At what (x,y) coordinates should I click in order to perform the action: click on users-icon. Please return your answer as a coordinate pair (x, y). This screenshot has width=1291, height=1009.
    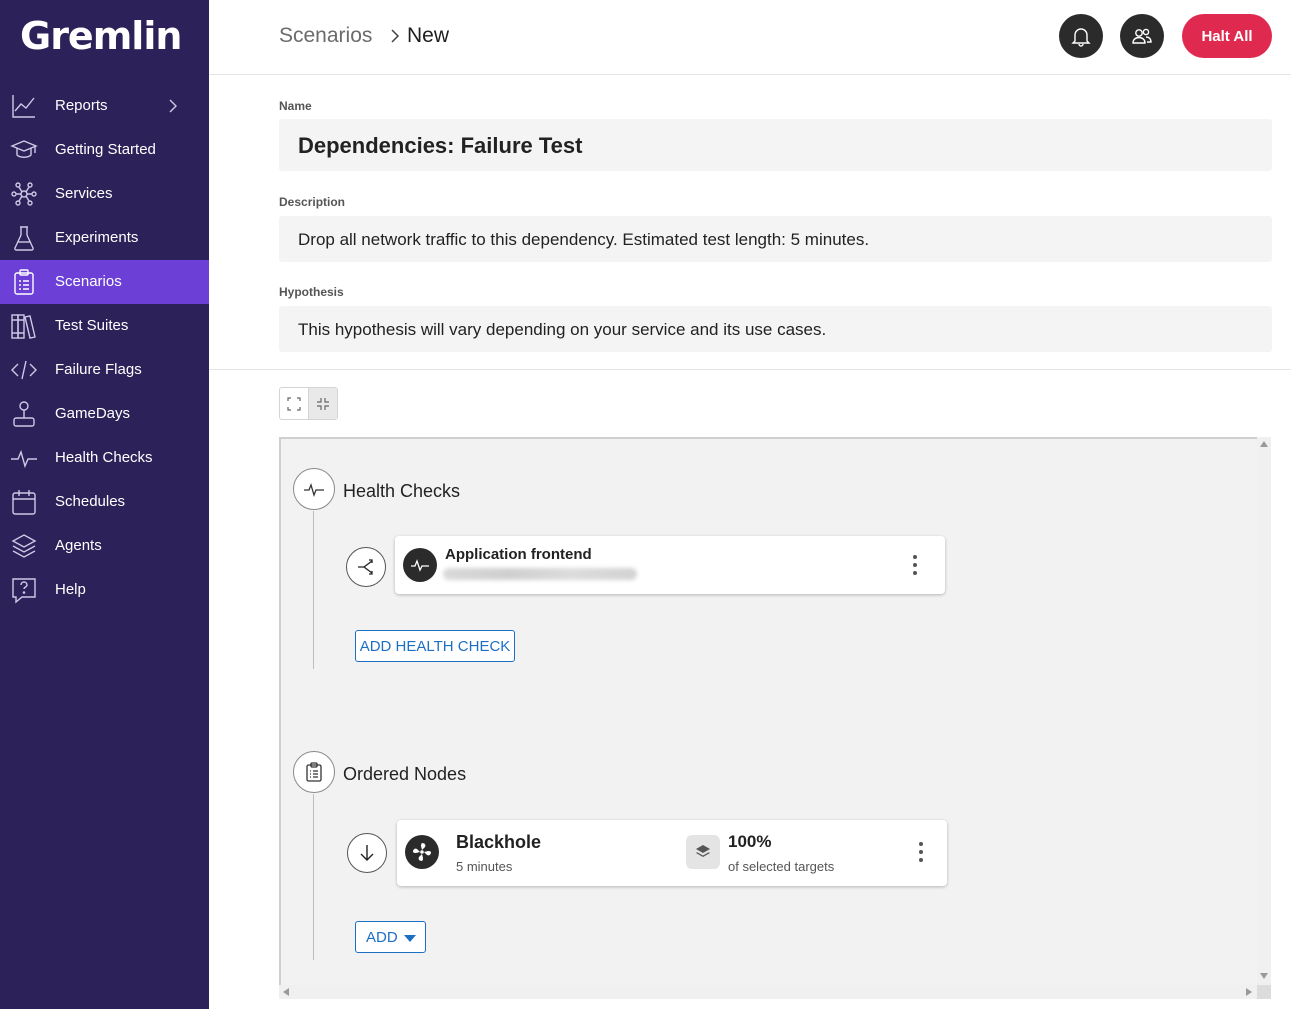
    Looking at the image, I should click on (1142, 36).